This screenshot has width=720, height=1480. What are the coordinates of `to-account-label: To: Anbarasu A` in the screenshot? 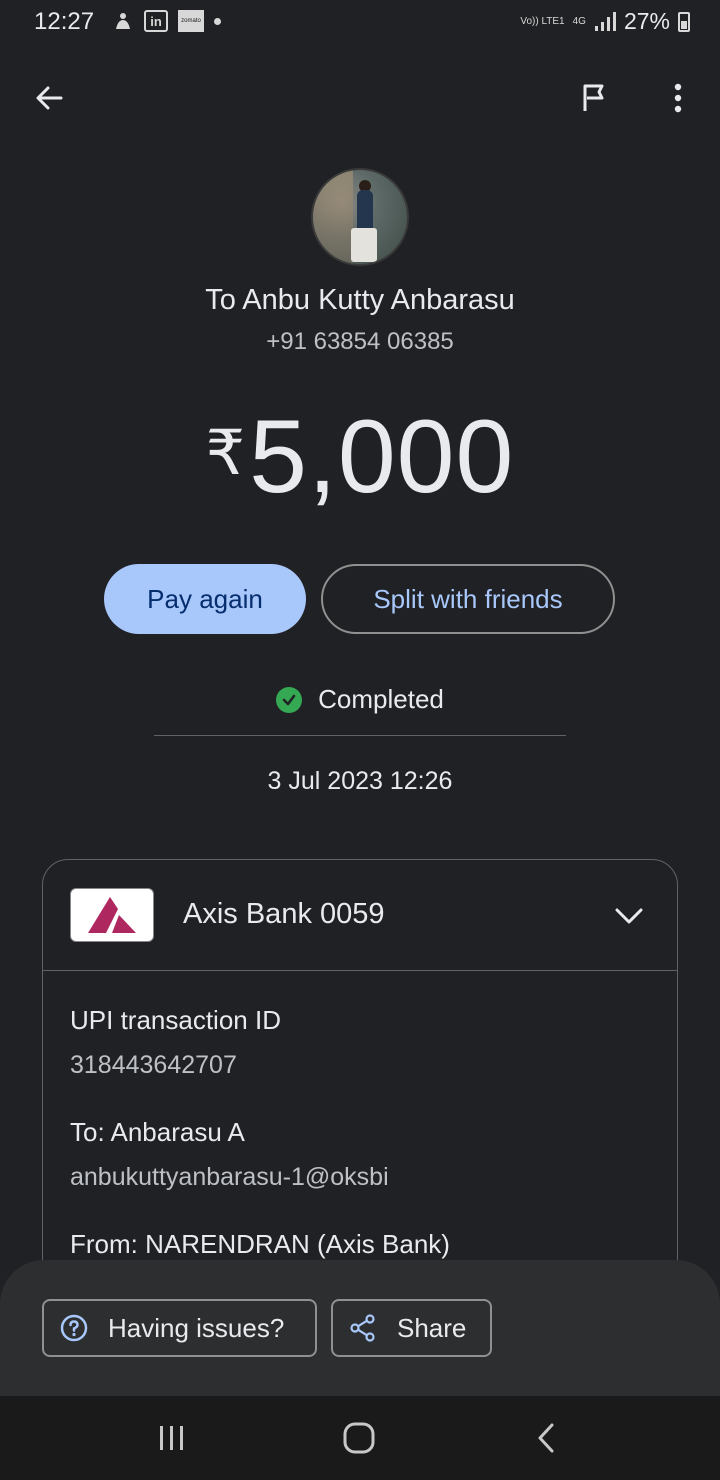 It's located at (157, 1132).